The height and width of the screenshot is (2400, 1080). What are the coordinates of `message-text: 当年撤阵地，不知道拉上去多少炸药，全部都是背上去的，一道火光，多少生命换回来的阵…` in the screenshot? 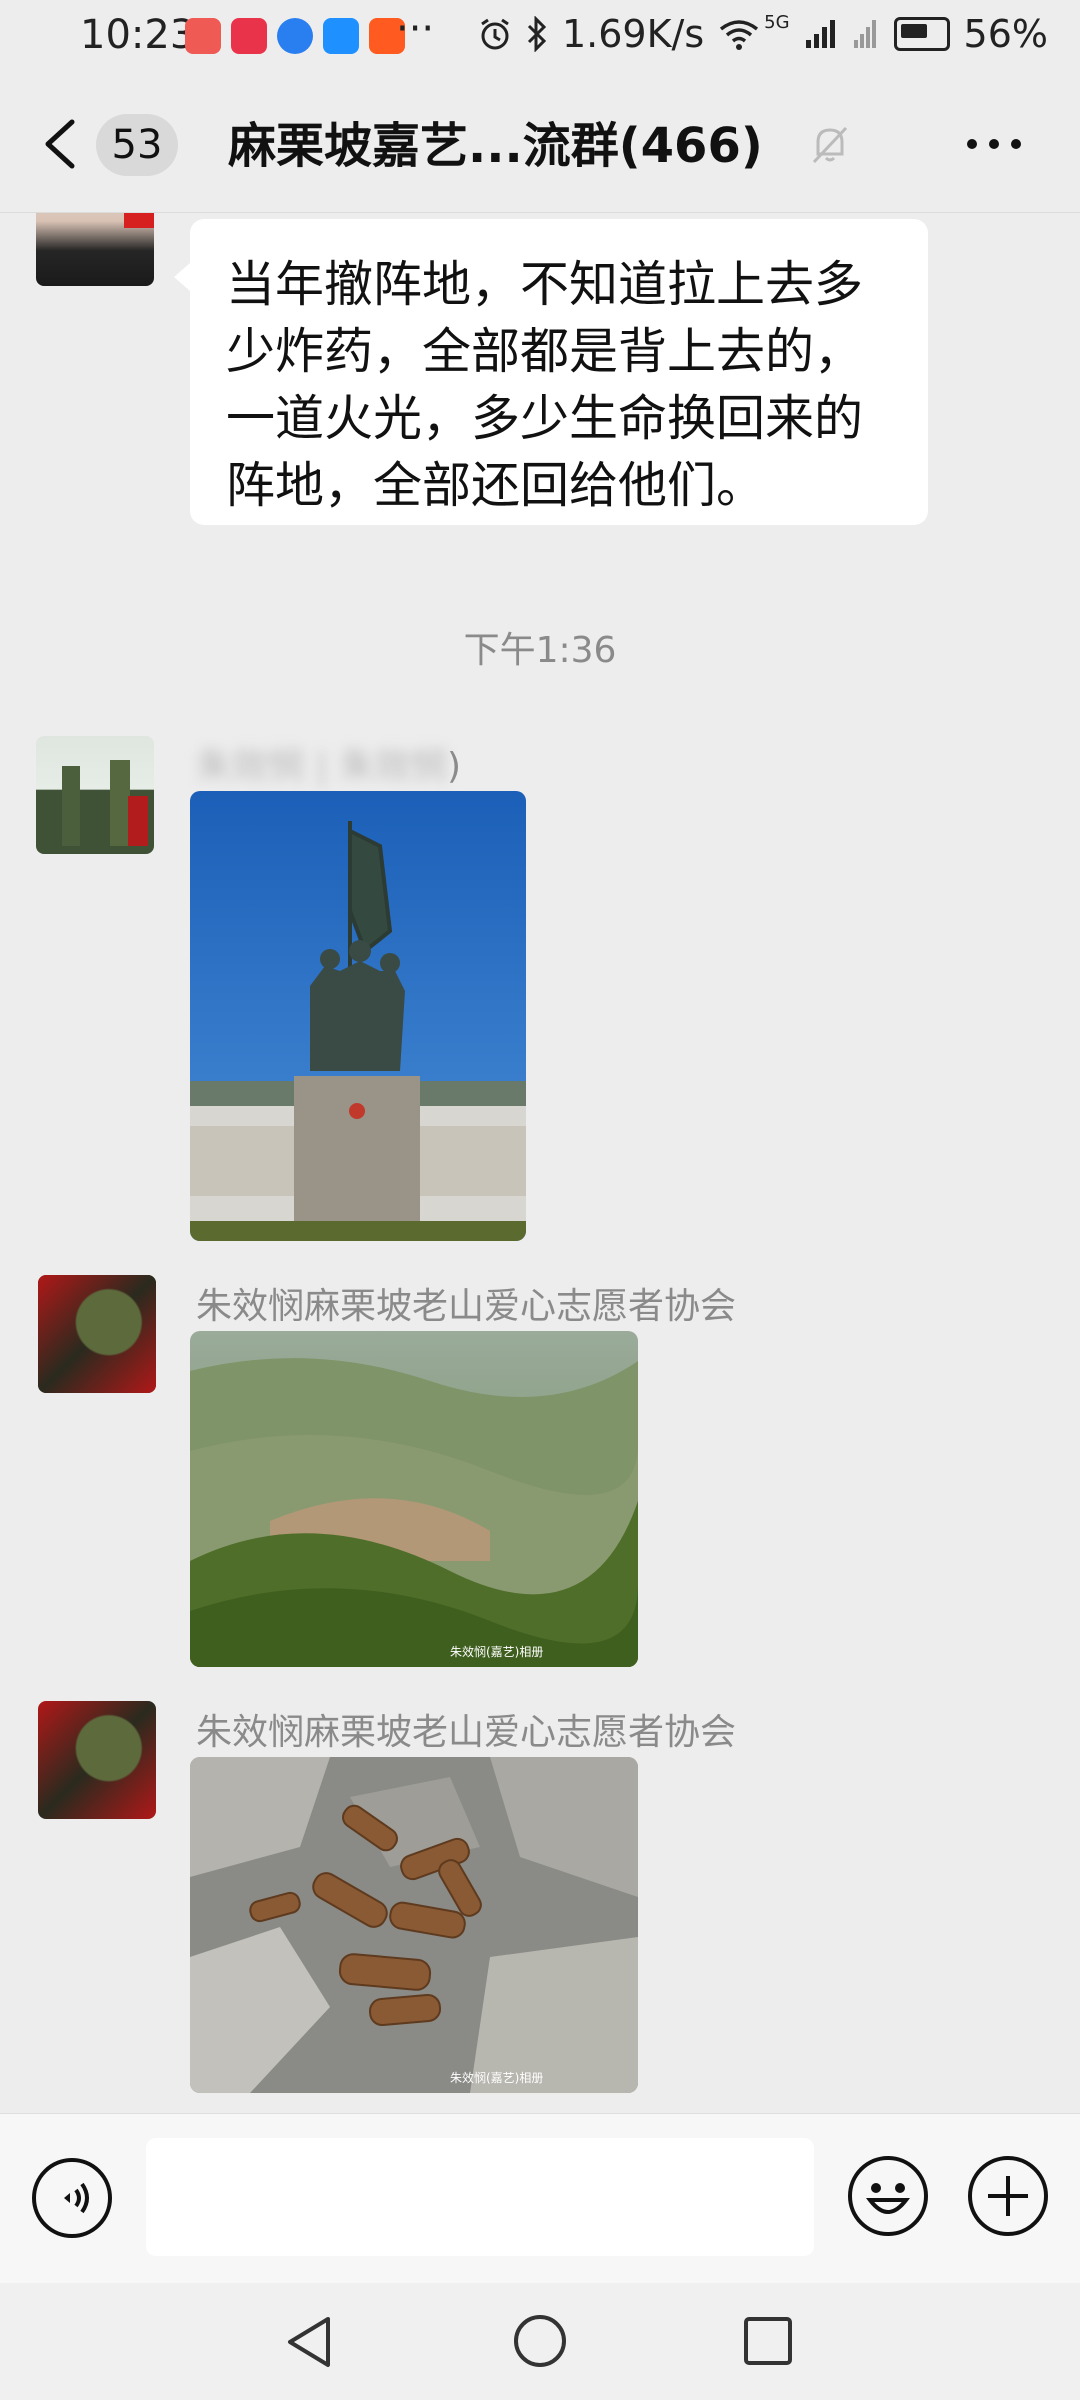 It's located at (545, 385).